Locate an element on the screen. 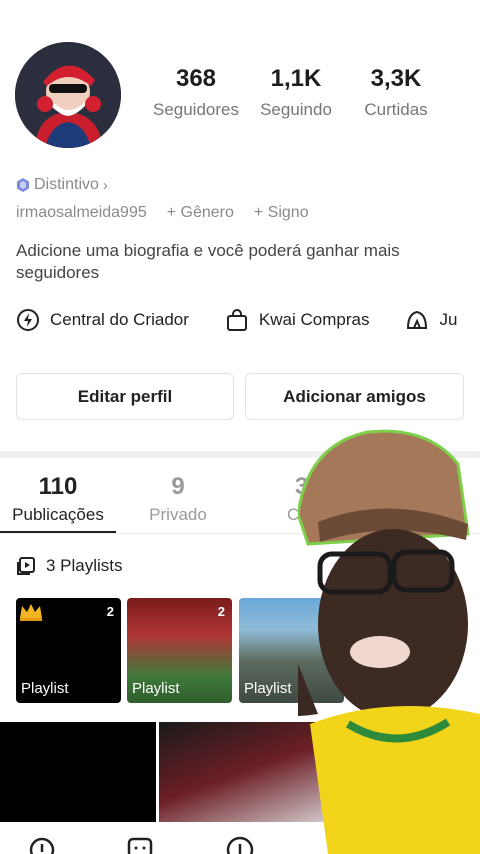 The height and width of the screenshot is (854, 480). avatar is located at coordinates (68, 95).